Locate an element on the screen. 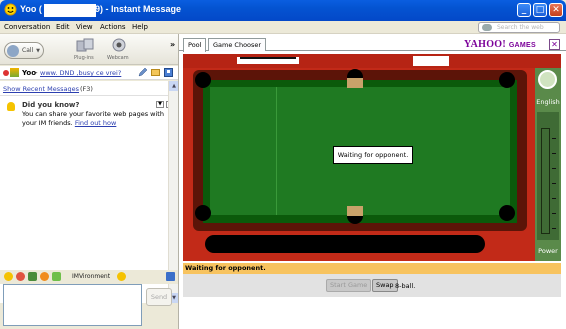  smiley-emoticon-icon is located at coordinates (8, 276).